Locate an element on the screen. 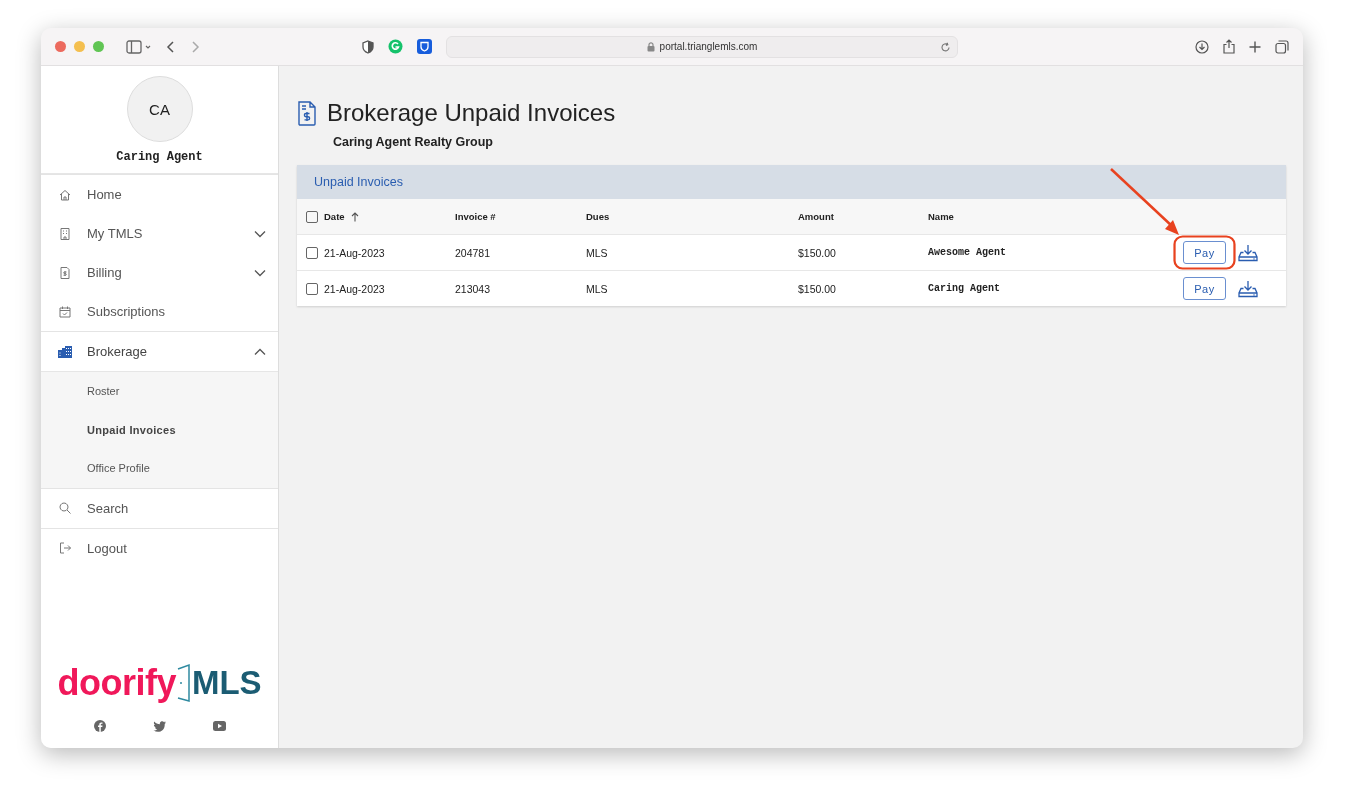  address-bar: portal.trianglemls.com is located at coordinates (702, 46).